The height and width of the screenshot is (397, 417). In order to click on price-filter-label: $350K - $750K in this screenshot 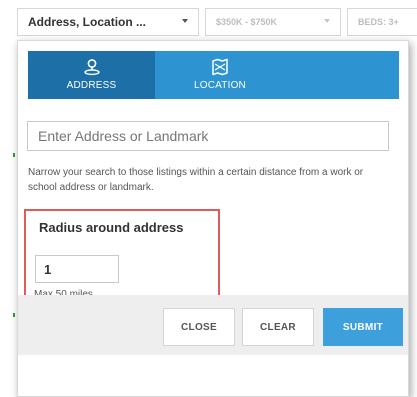, I will do `click(247, 22)`.